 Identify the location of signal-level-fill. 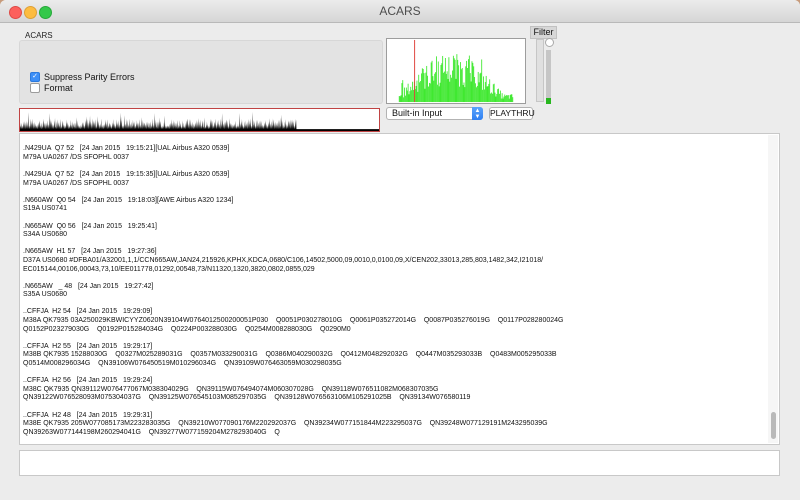
(548, 100).